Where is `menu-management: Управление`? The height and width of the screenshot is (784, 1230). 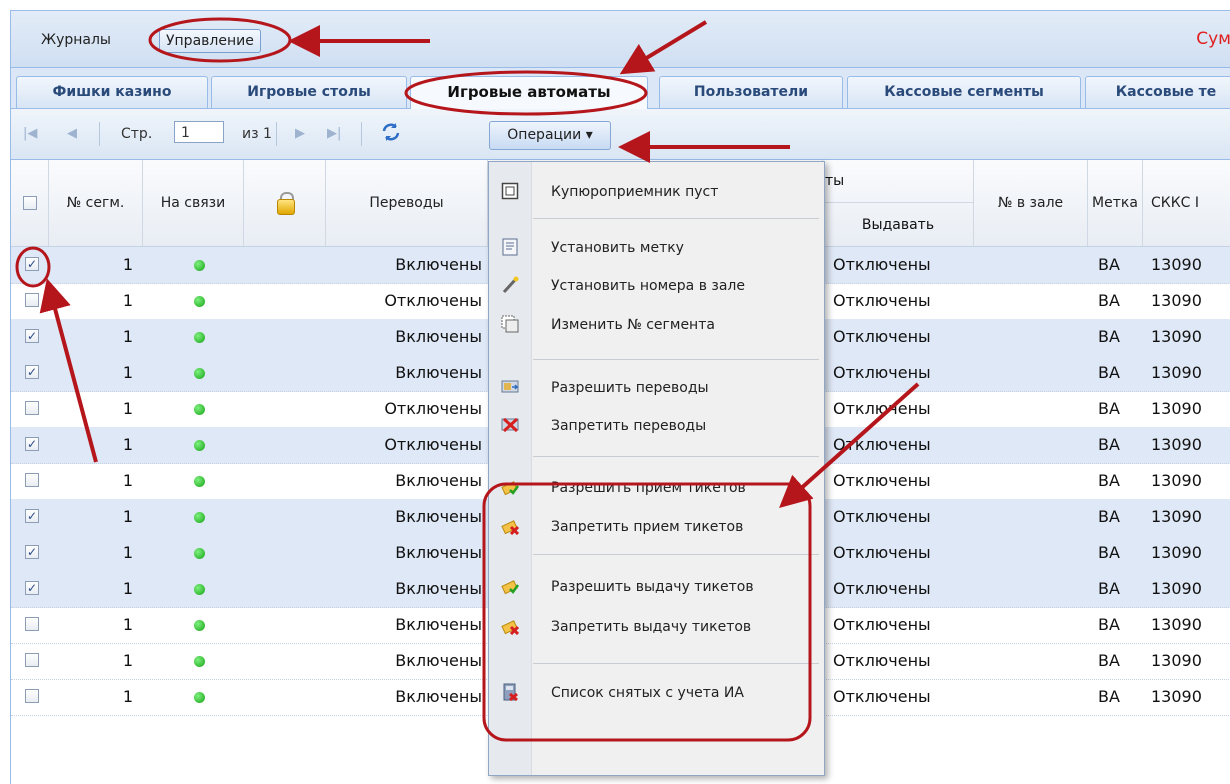
menu-management: Управление is located at coordinates (210, 41).